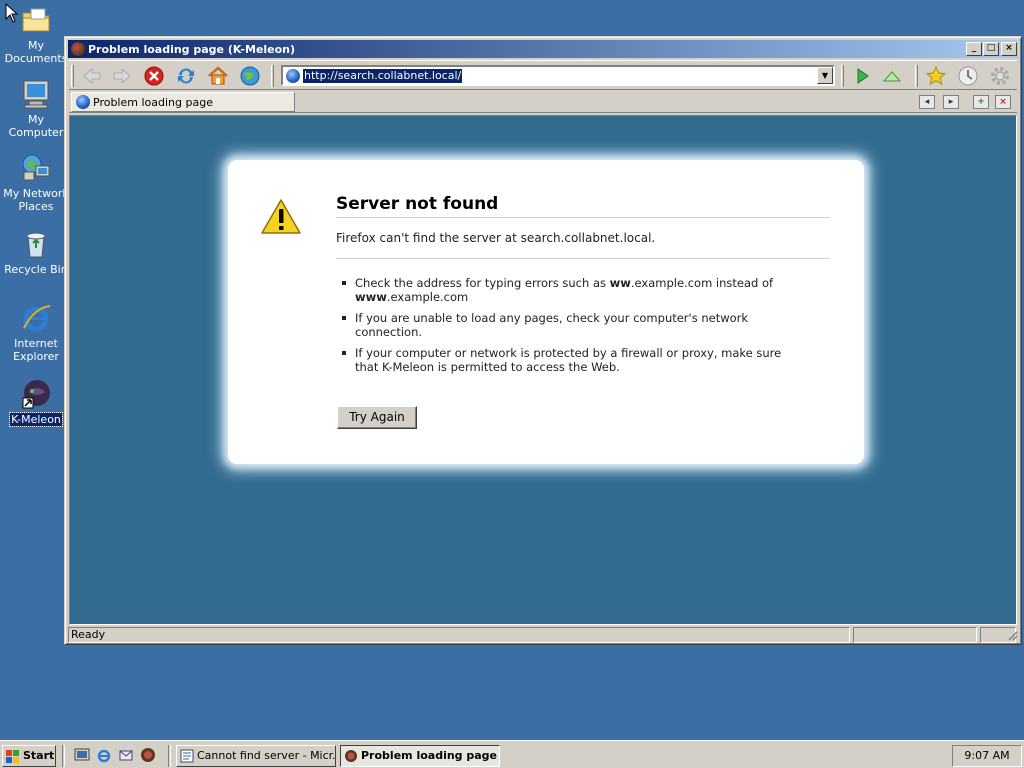 The width and height of the screenshot is (1024, 768). I want to click on status-bar: Ready, so click(543, 635).